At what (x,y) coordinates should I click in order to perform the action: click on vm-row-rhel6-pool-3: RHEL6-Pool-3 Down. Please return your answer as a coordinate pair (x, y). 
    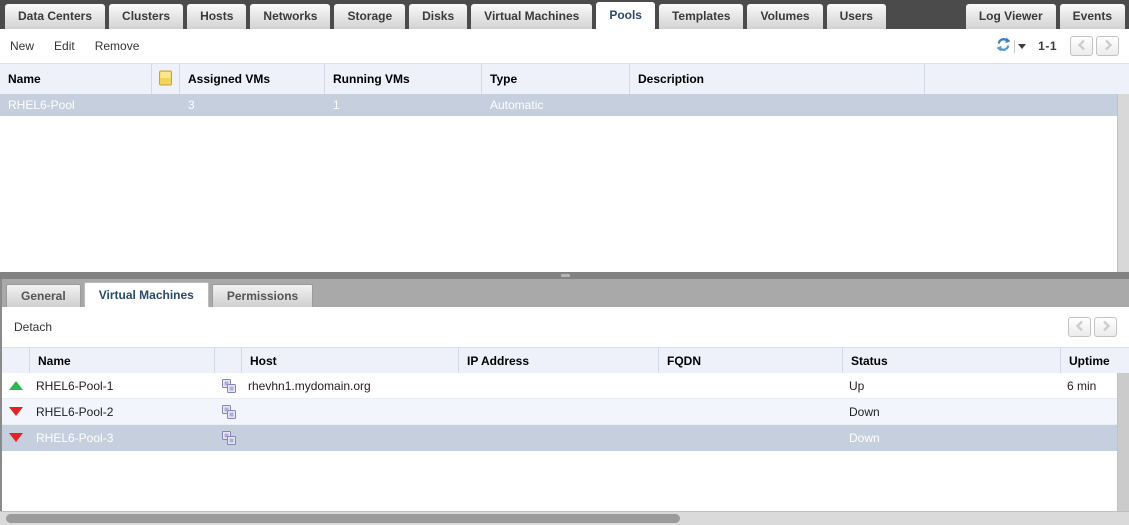
    Looking at the image, I should click on (559, 438).